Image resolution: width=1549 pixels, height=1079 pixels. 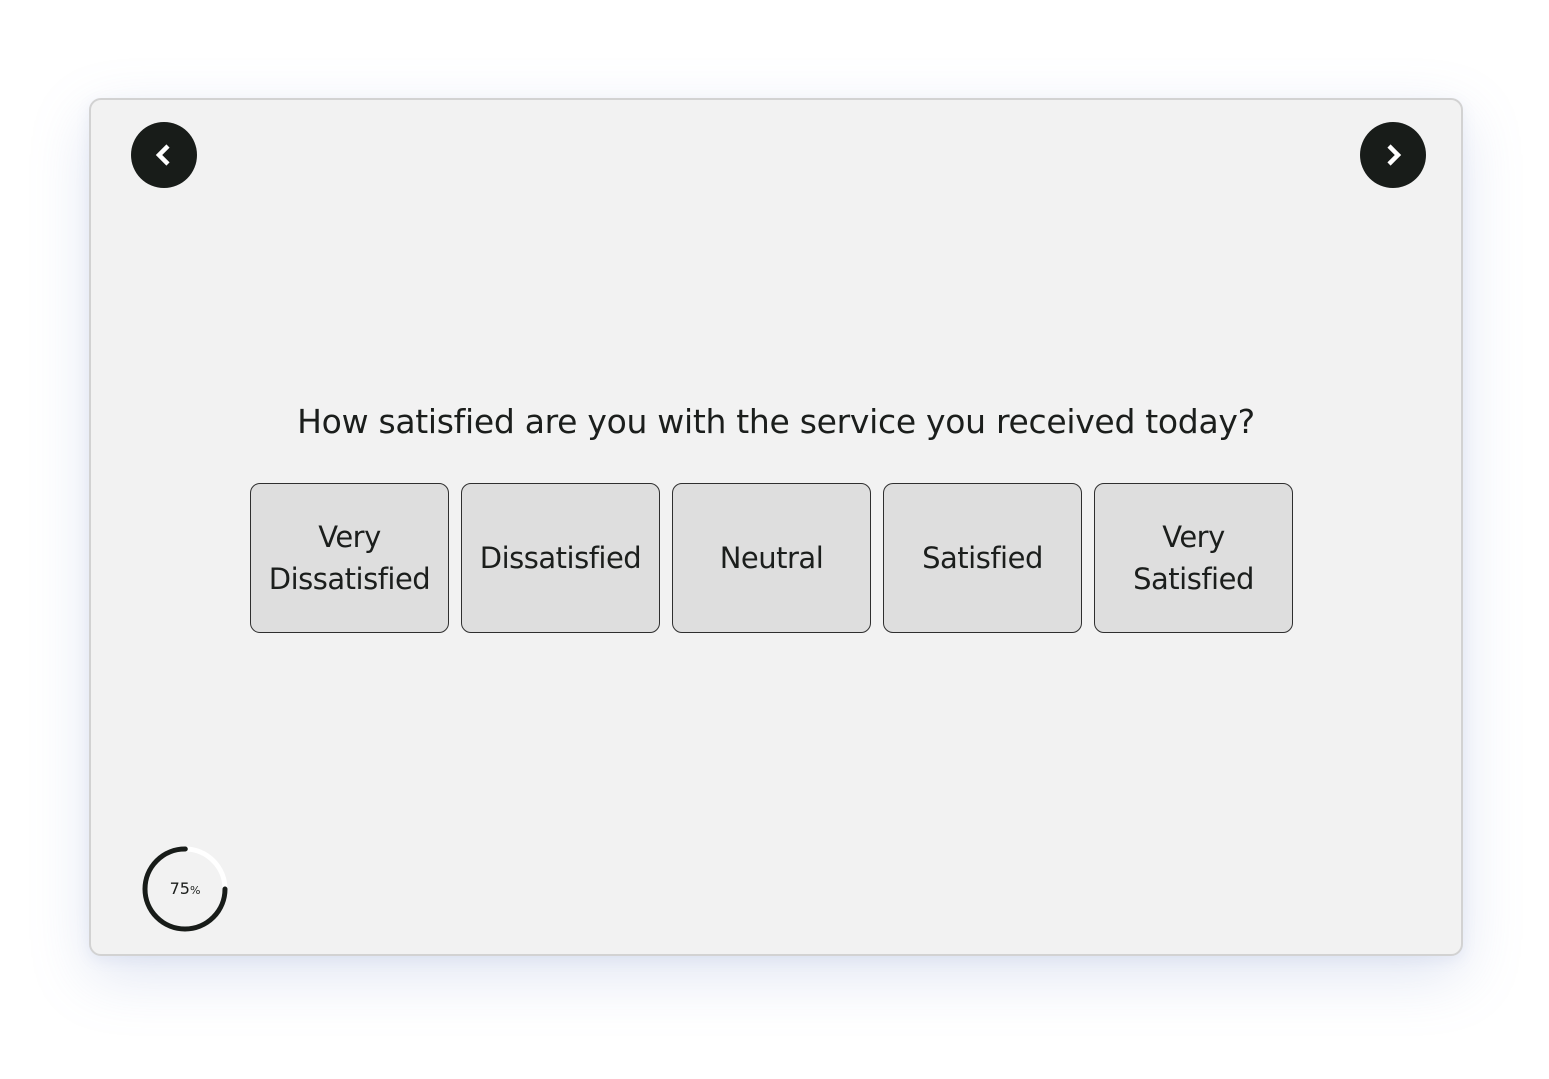 I want to click on previous-button, so click(x=164, y=155).